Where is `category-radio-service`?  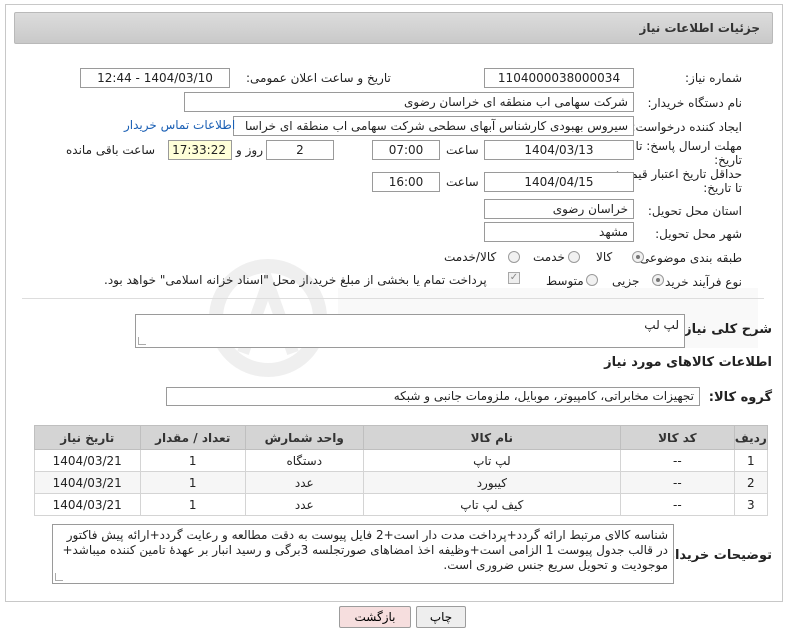
category-radio-service is located at coordinates (574, 257).